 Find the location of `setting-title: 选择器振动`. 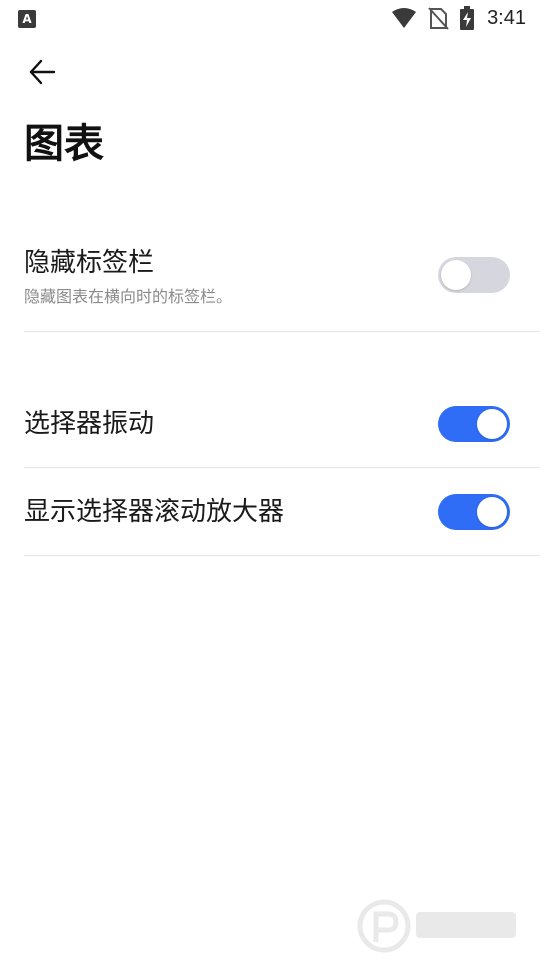

setting-title: 选择器振动 is located at coordinates (89, 424).